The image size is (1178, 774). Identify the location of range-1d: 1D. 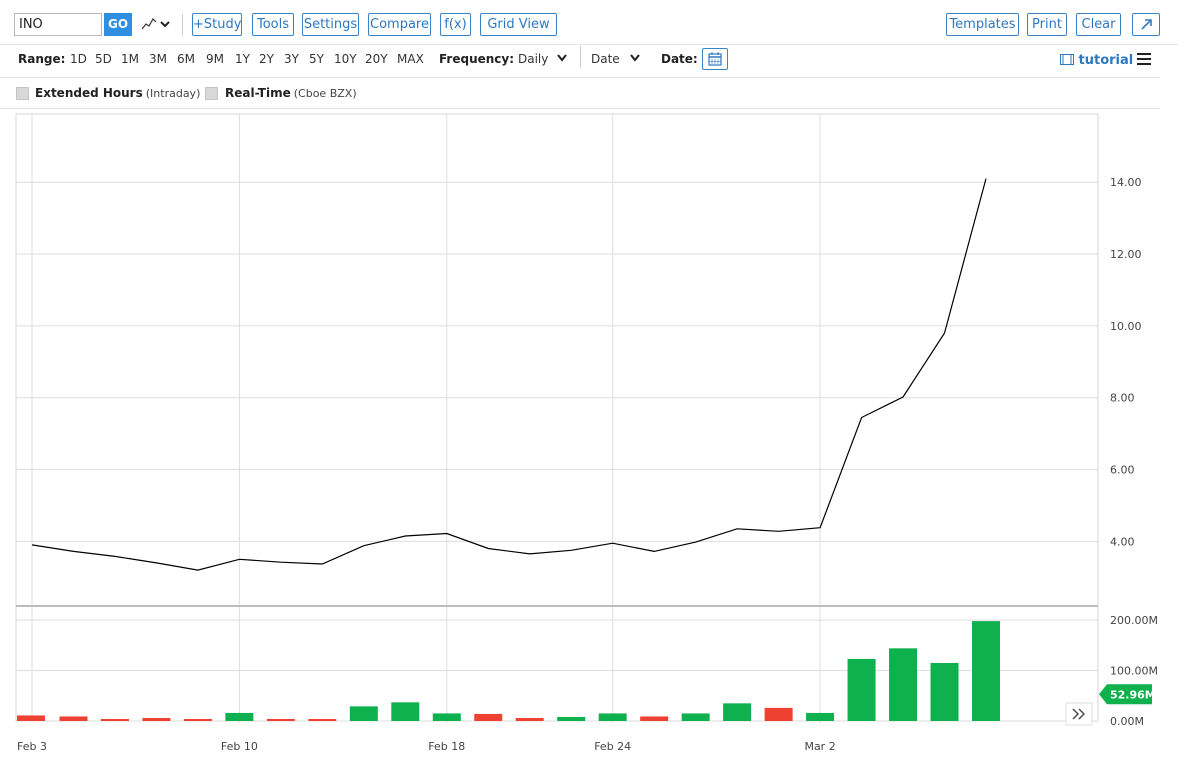
(78, 59).